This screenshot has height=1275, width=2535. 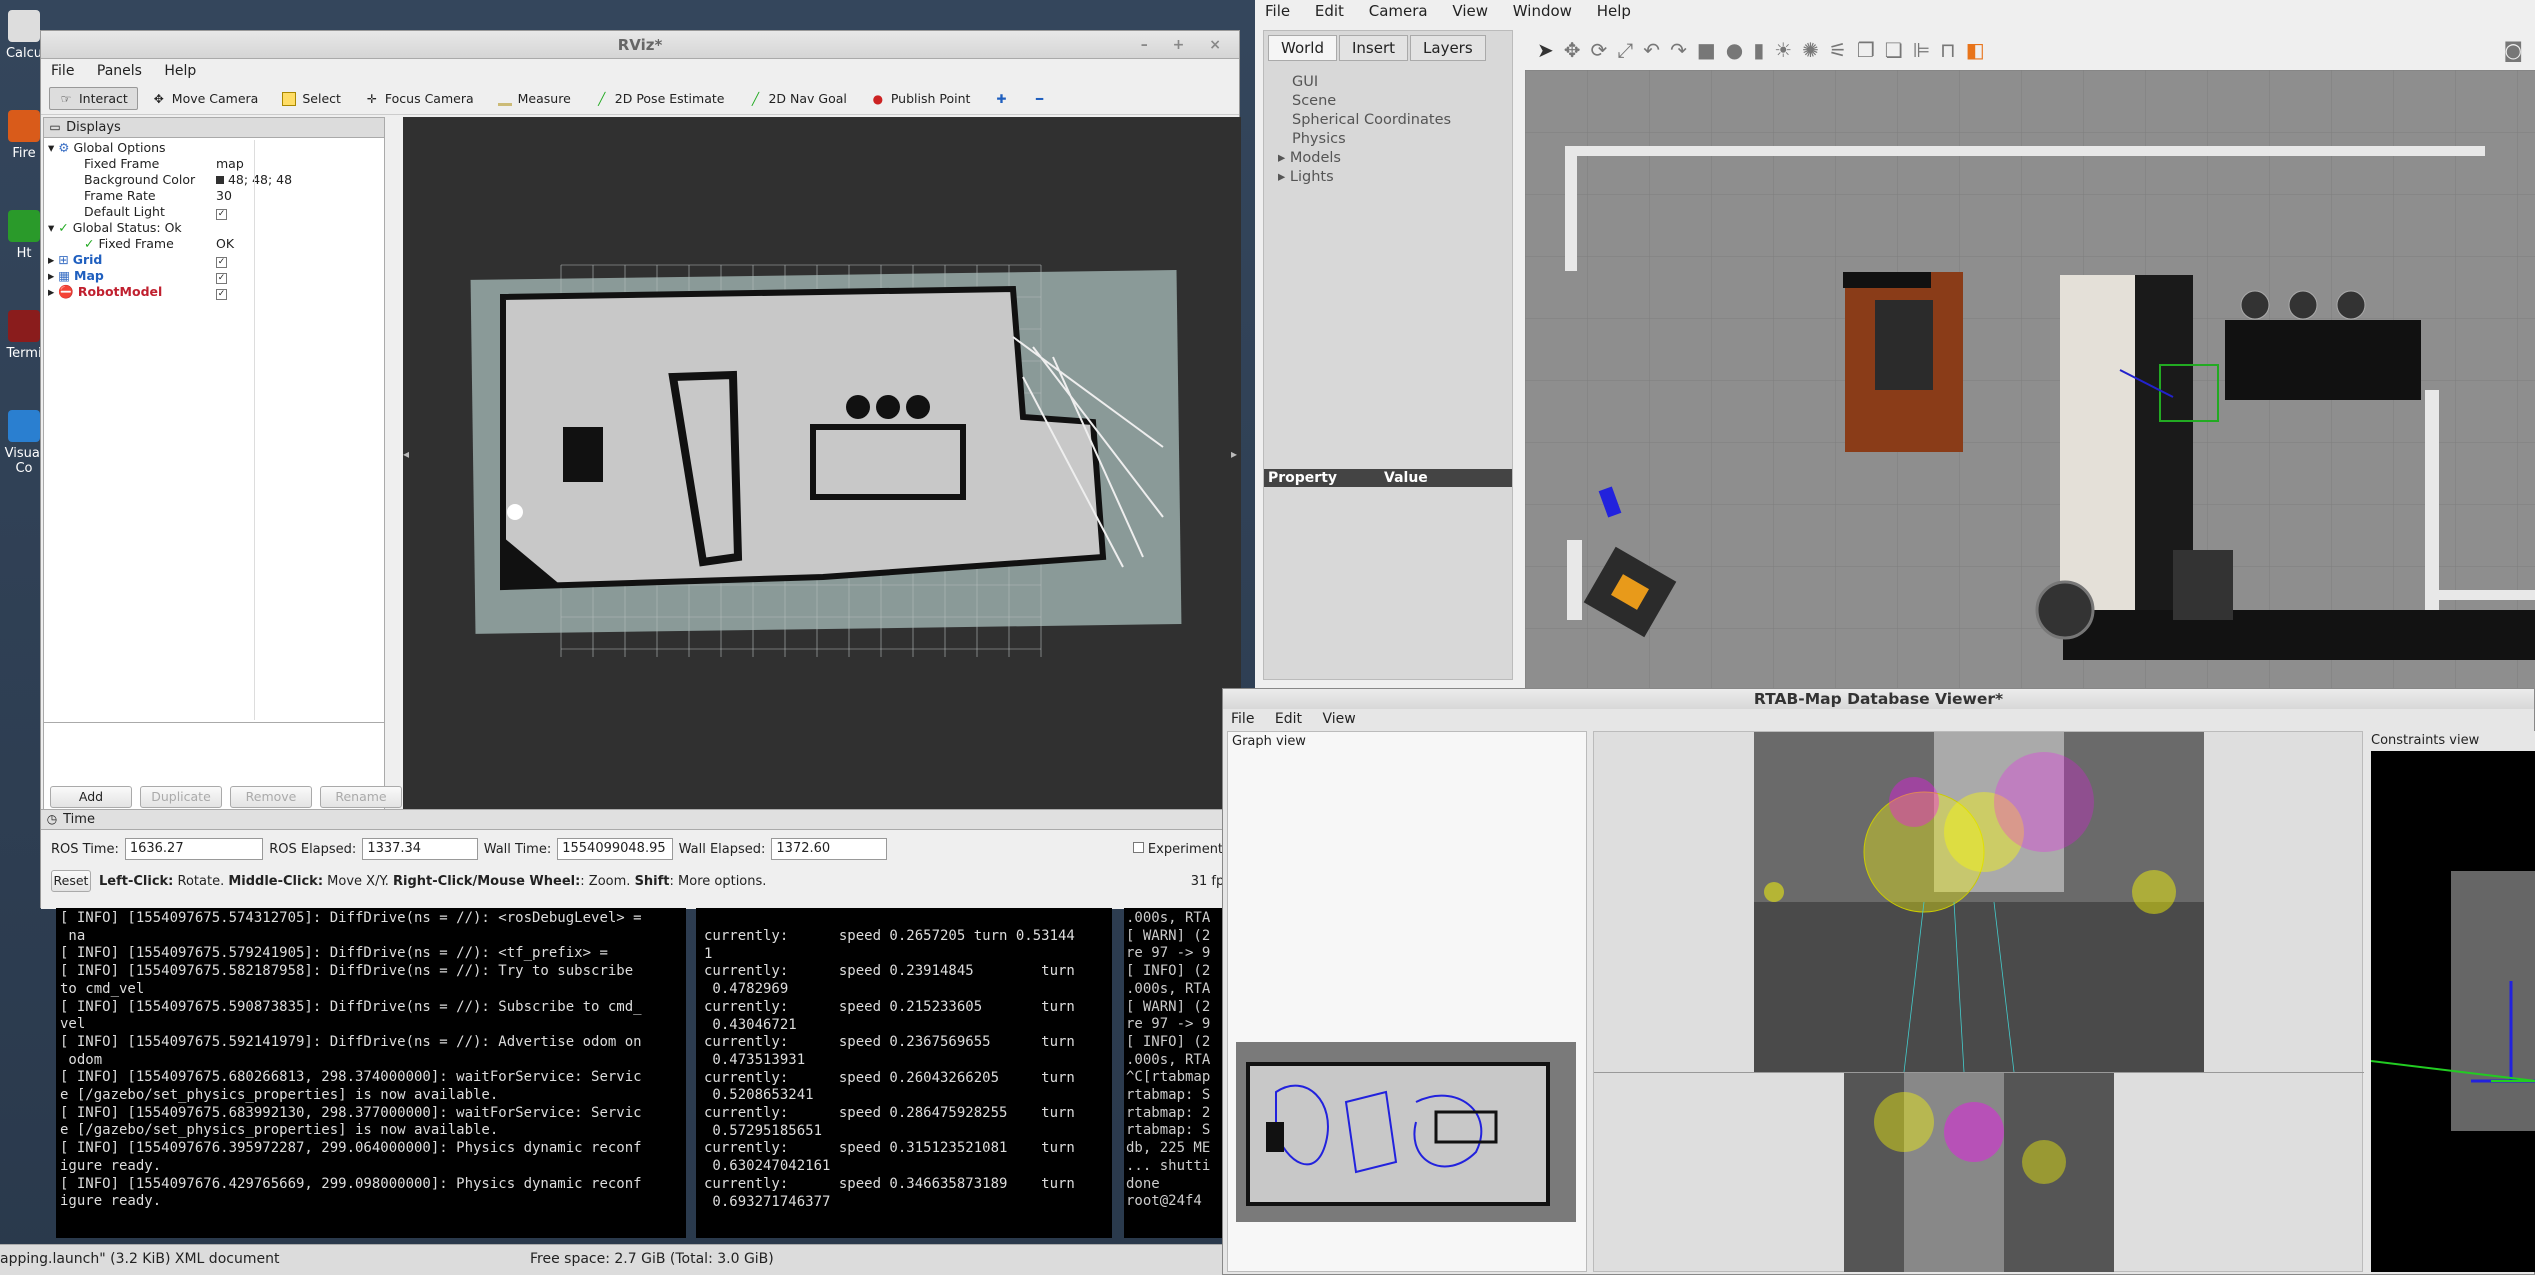 I want to click on tree-value: 30, so click(x=224, y=196).